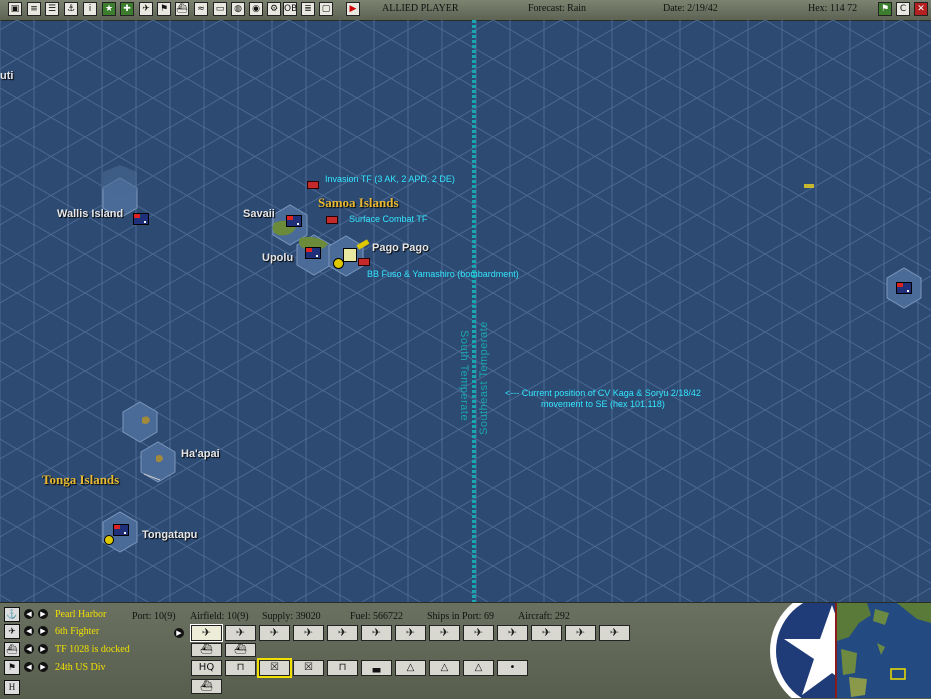 The image size is (931, 699). I want to click on list-icon: ☰, so click(52, 9).